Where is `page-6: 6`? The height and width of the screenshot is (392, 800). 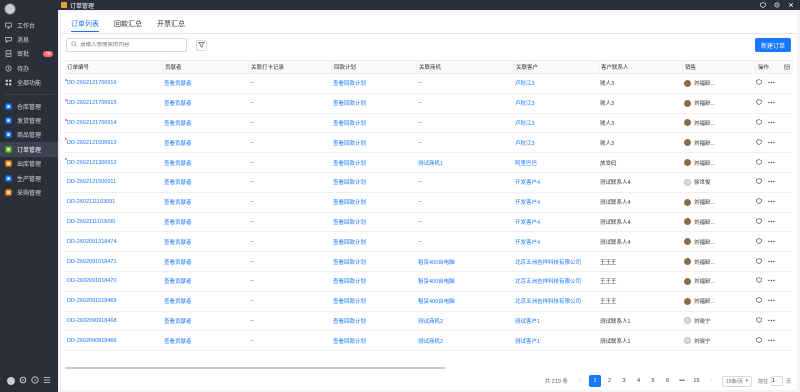
page-6: 6 is located at coordinates (667, 381).